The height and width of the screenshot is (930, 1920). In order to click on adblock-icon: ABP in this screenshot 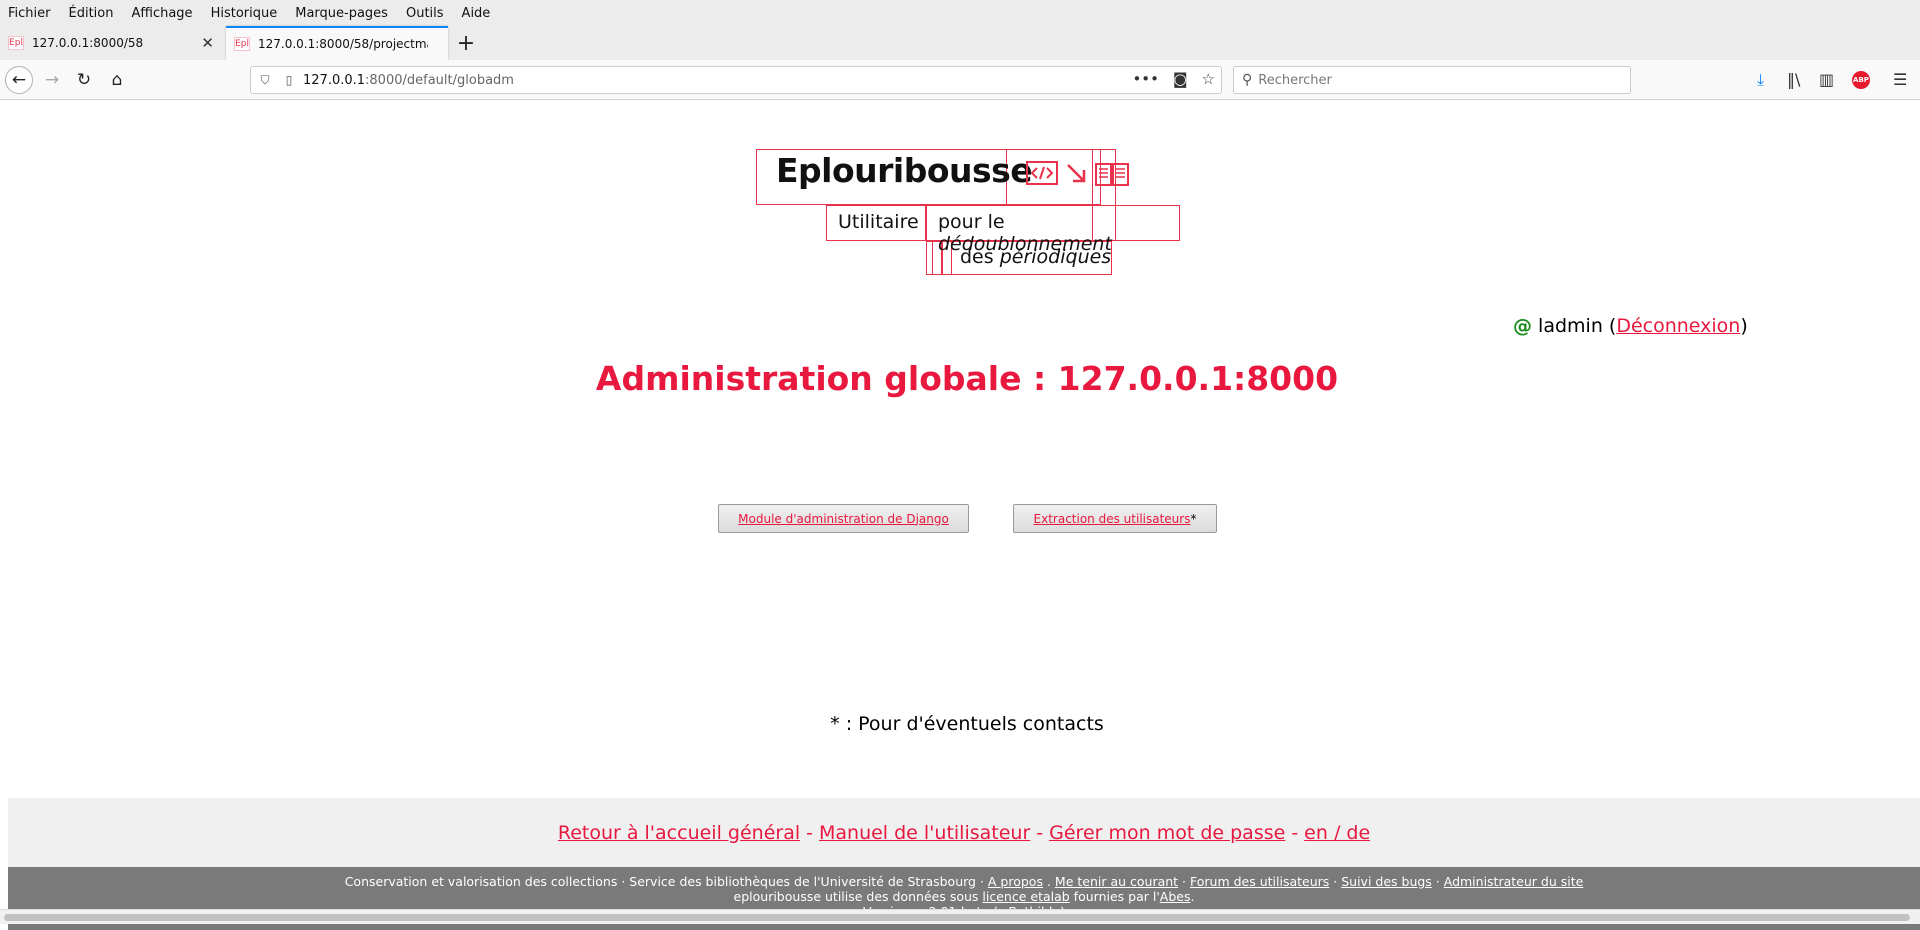, I will do `click(1861, 80)`.